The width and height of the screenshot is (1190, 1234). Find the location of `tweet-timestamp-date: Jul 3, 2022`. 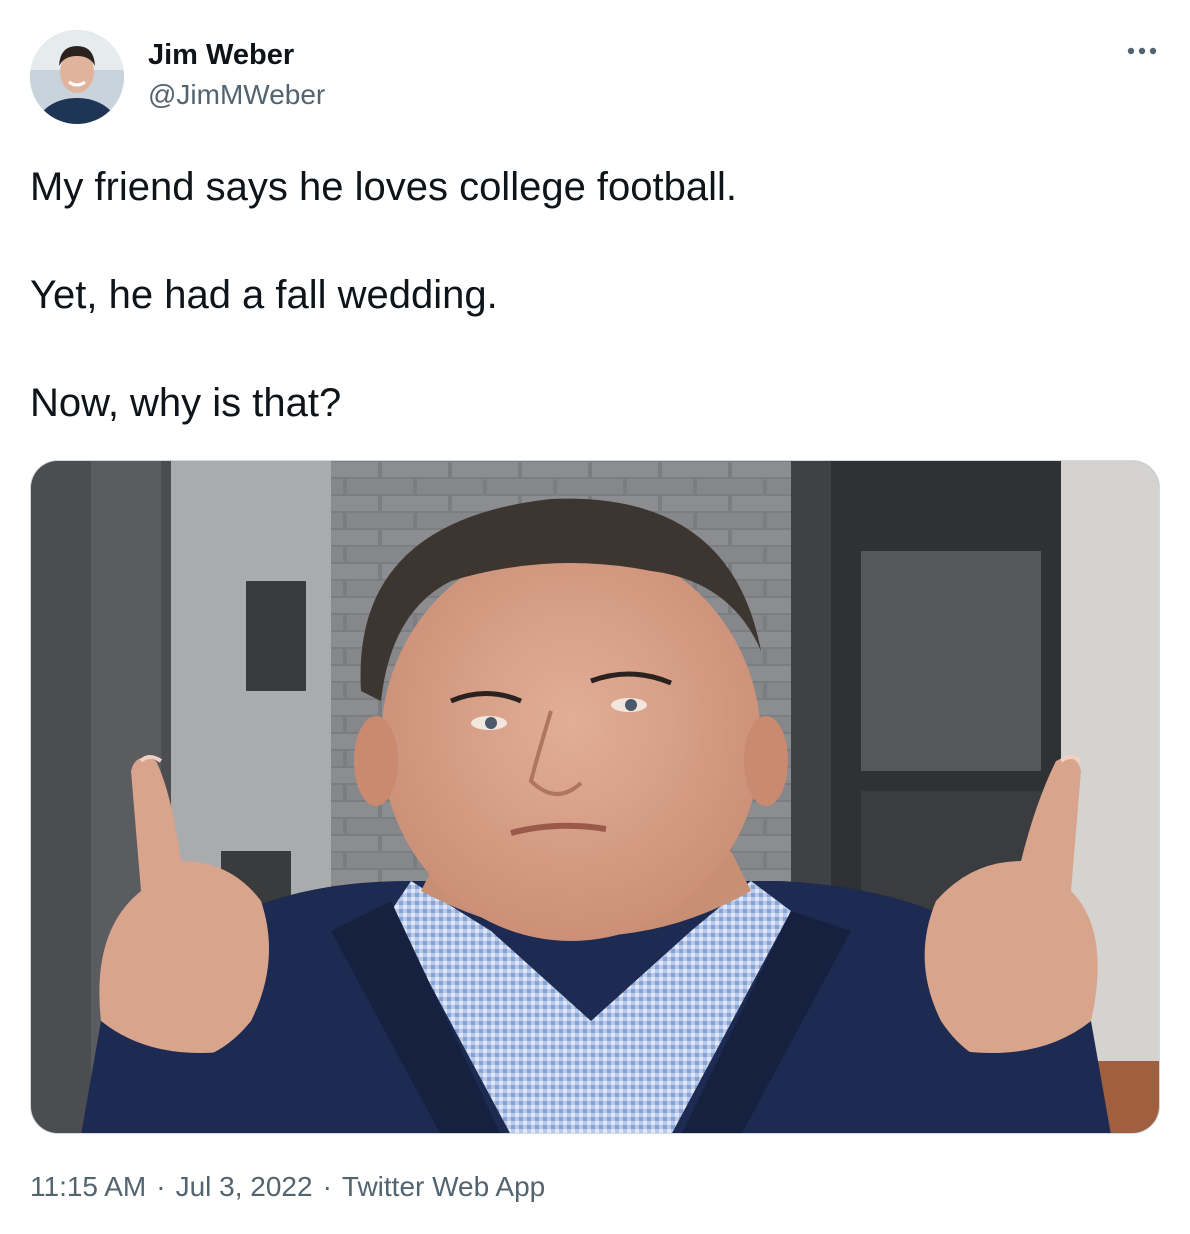

tweet-timestamp-date: Jul 3, 2022 is located at coordinates (244, 1187).